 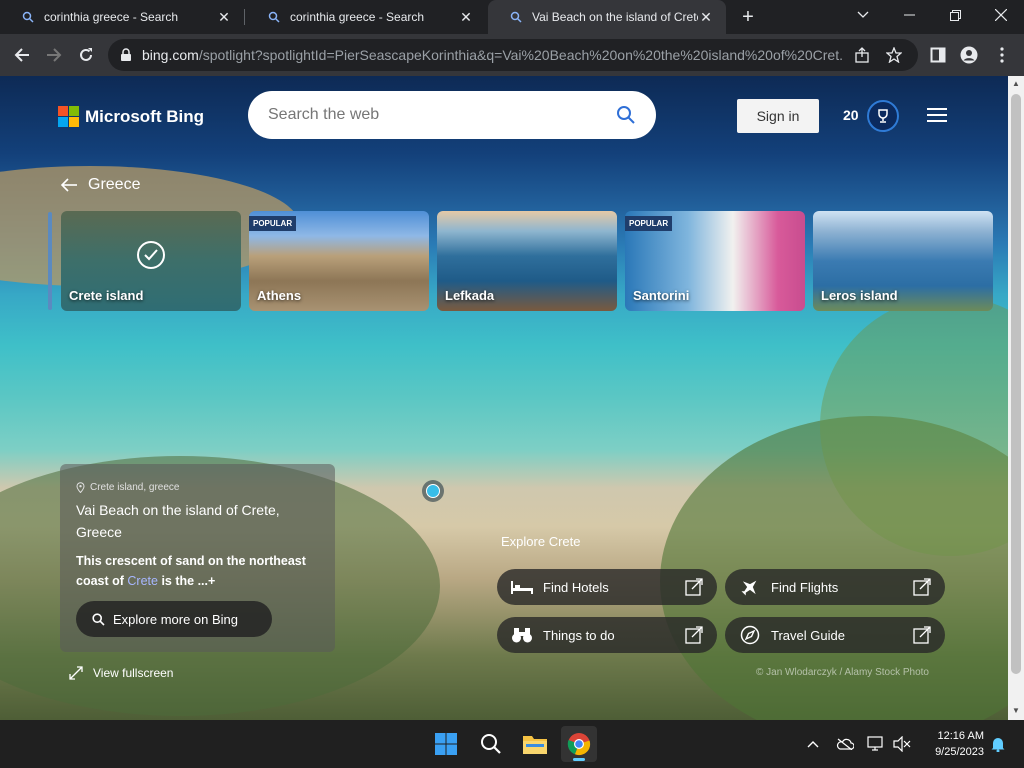 What do you see at coordinates (68, 185) in the screenshot?
I see `arrow-left-icon` at bounding box center [68, 185].